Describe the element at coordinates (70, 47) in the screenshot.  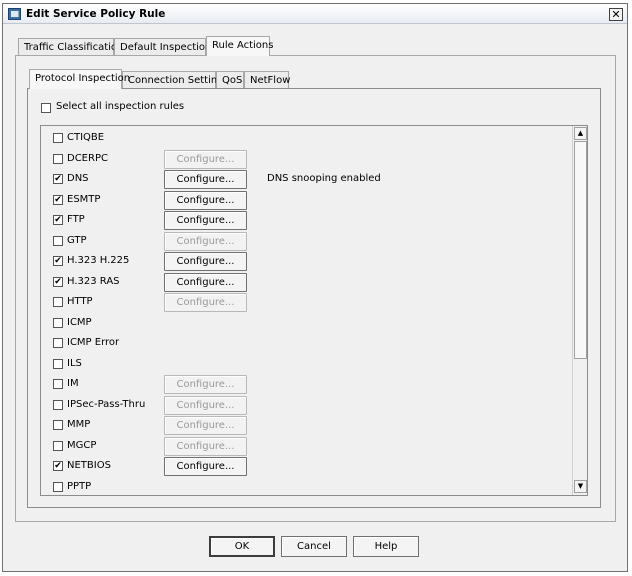
I see `tab-traffic-classification: Traffic Classification` at that location.